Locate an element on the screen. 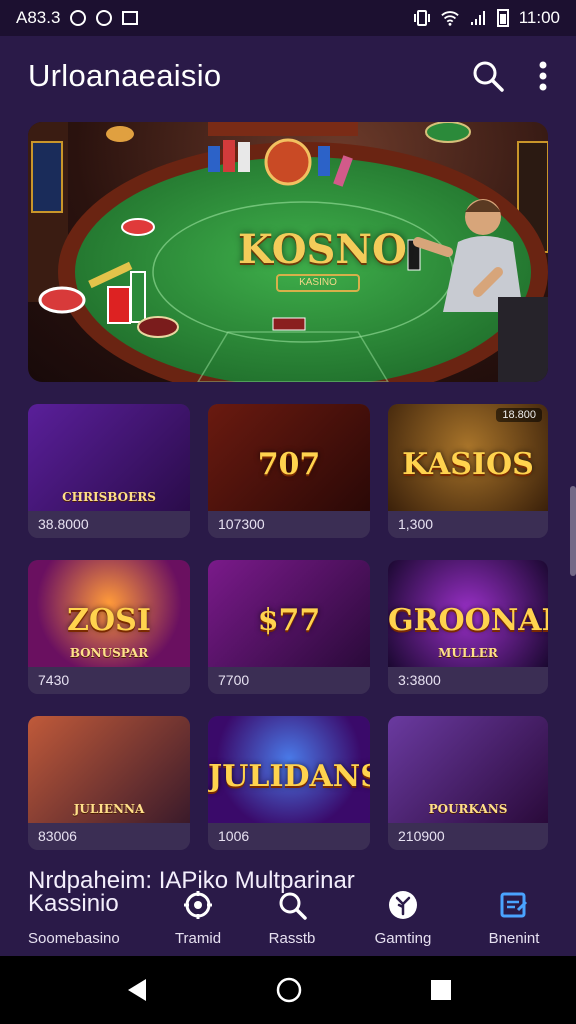 The image size is (576, 1024). game-subtitle: CHRISBOERS is located at coordinates (109, 497).